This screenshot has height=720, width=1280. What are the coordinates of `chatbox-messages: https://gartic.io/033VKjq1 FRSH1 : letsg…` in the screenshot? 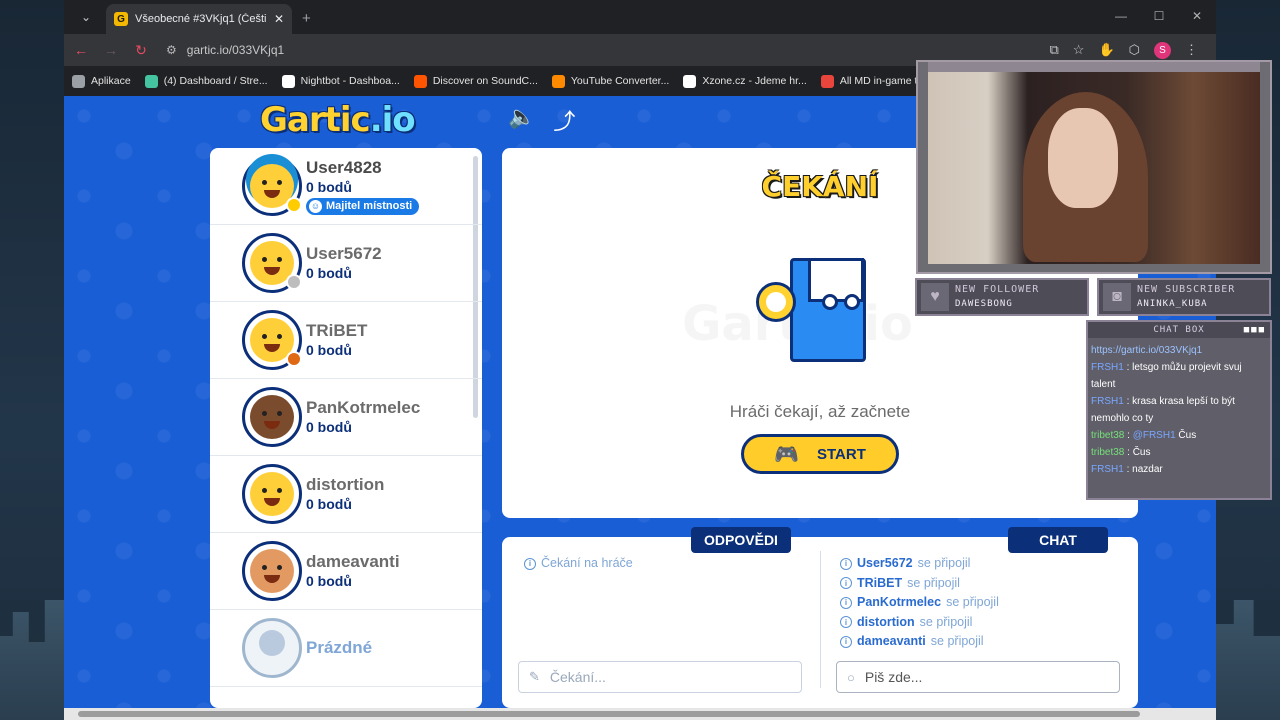 It's located at (1179, 410).